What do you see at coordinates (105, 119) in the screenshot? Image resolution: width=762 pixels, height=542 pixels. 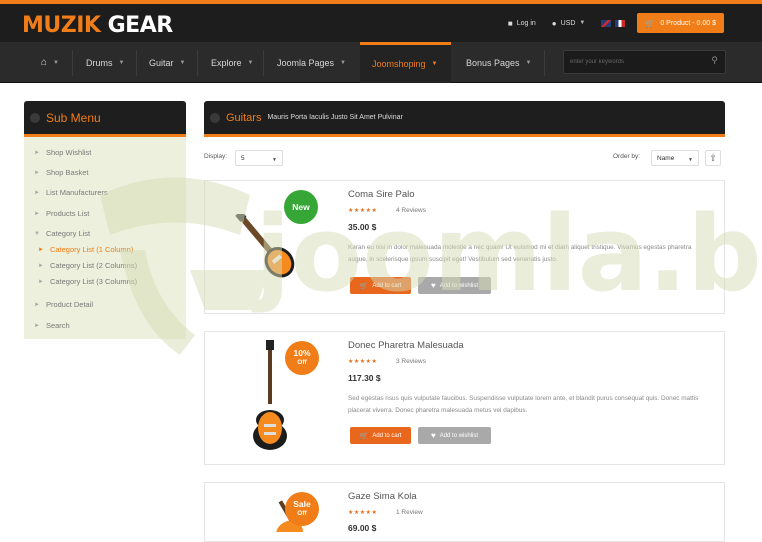 I see `sub-menu-header: Sub Menu` at bounding box center [105, 119].